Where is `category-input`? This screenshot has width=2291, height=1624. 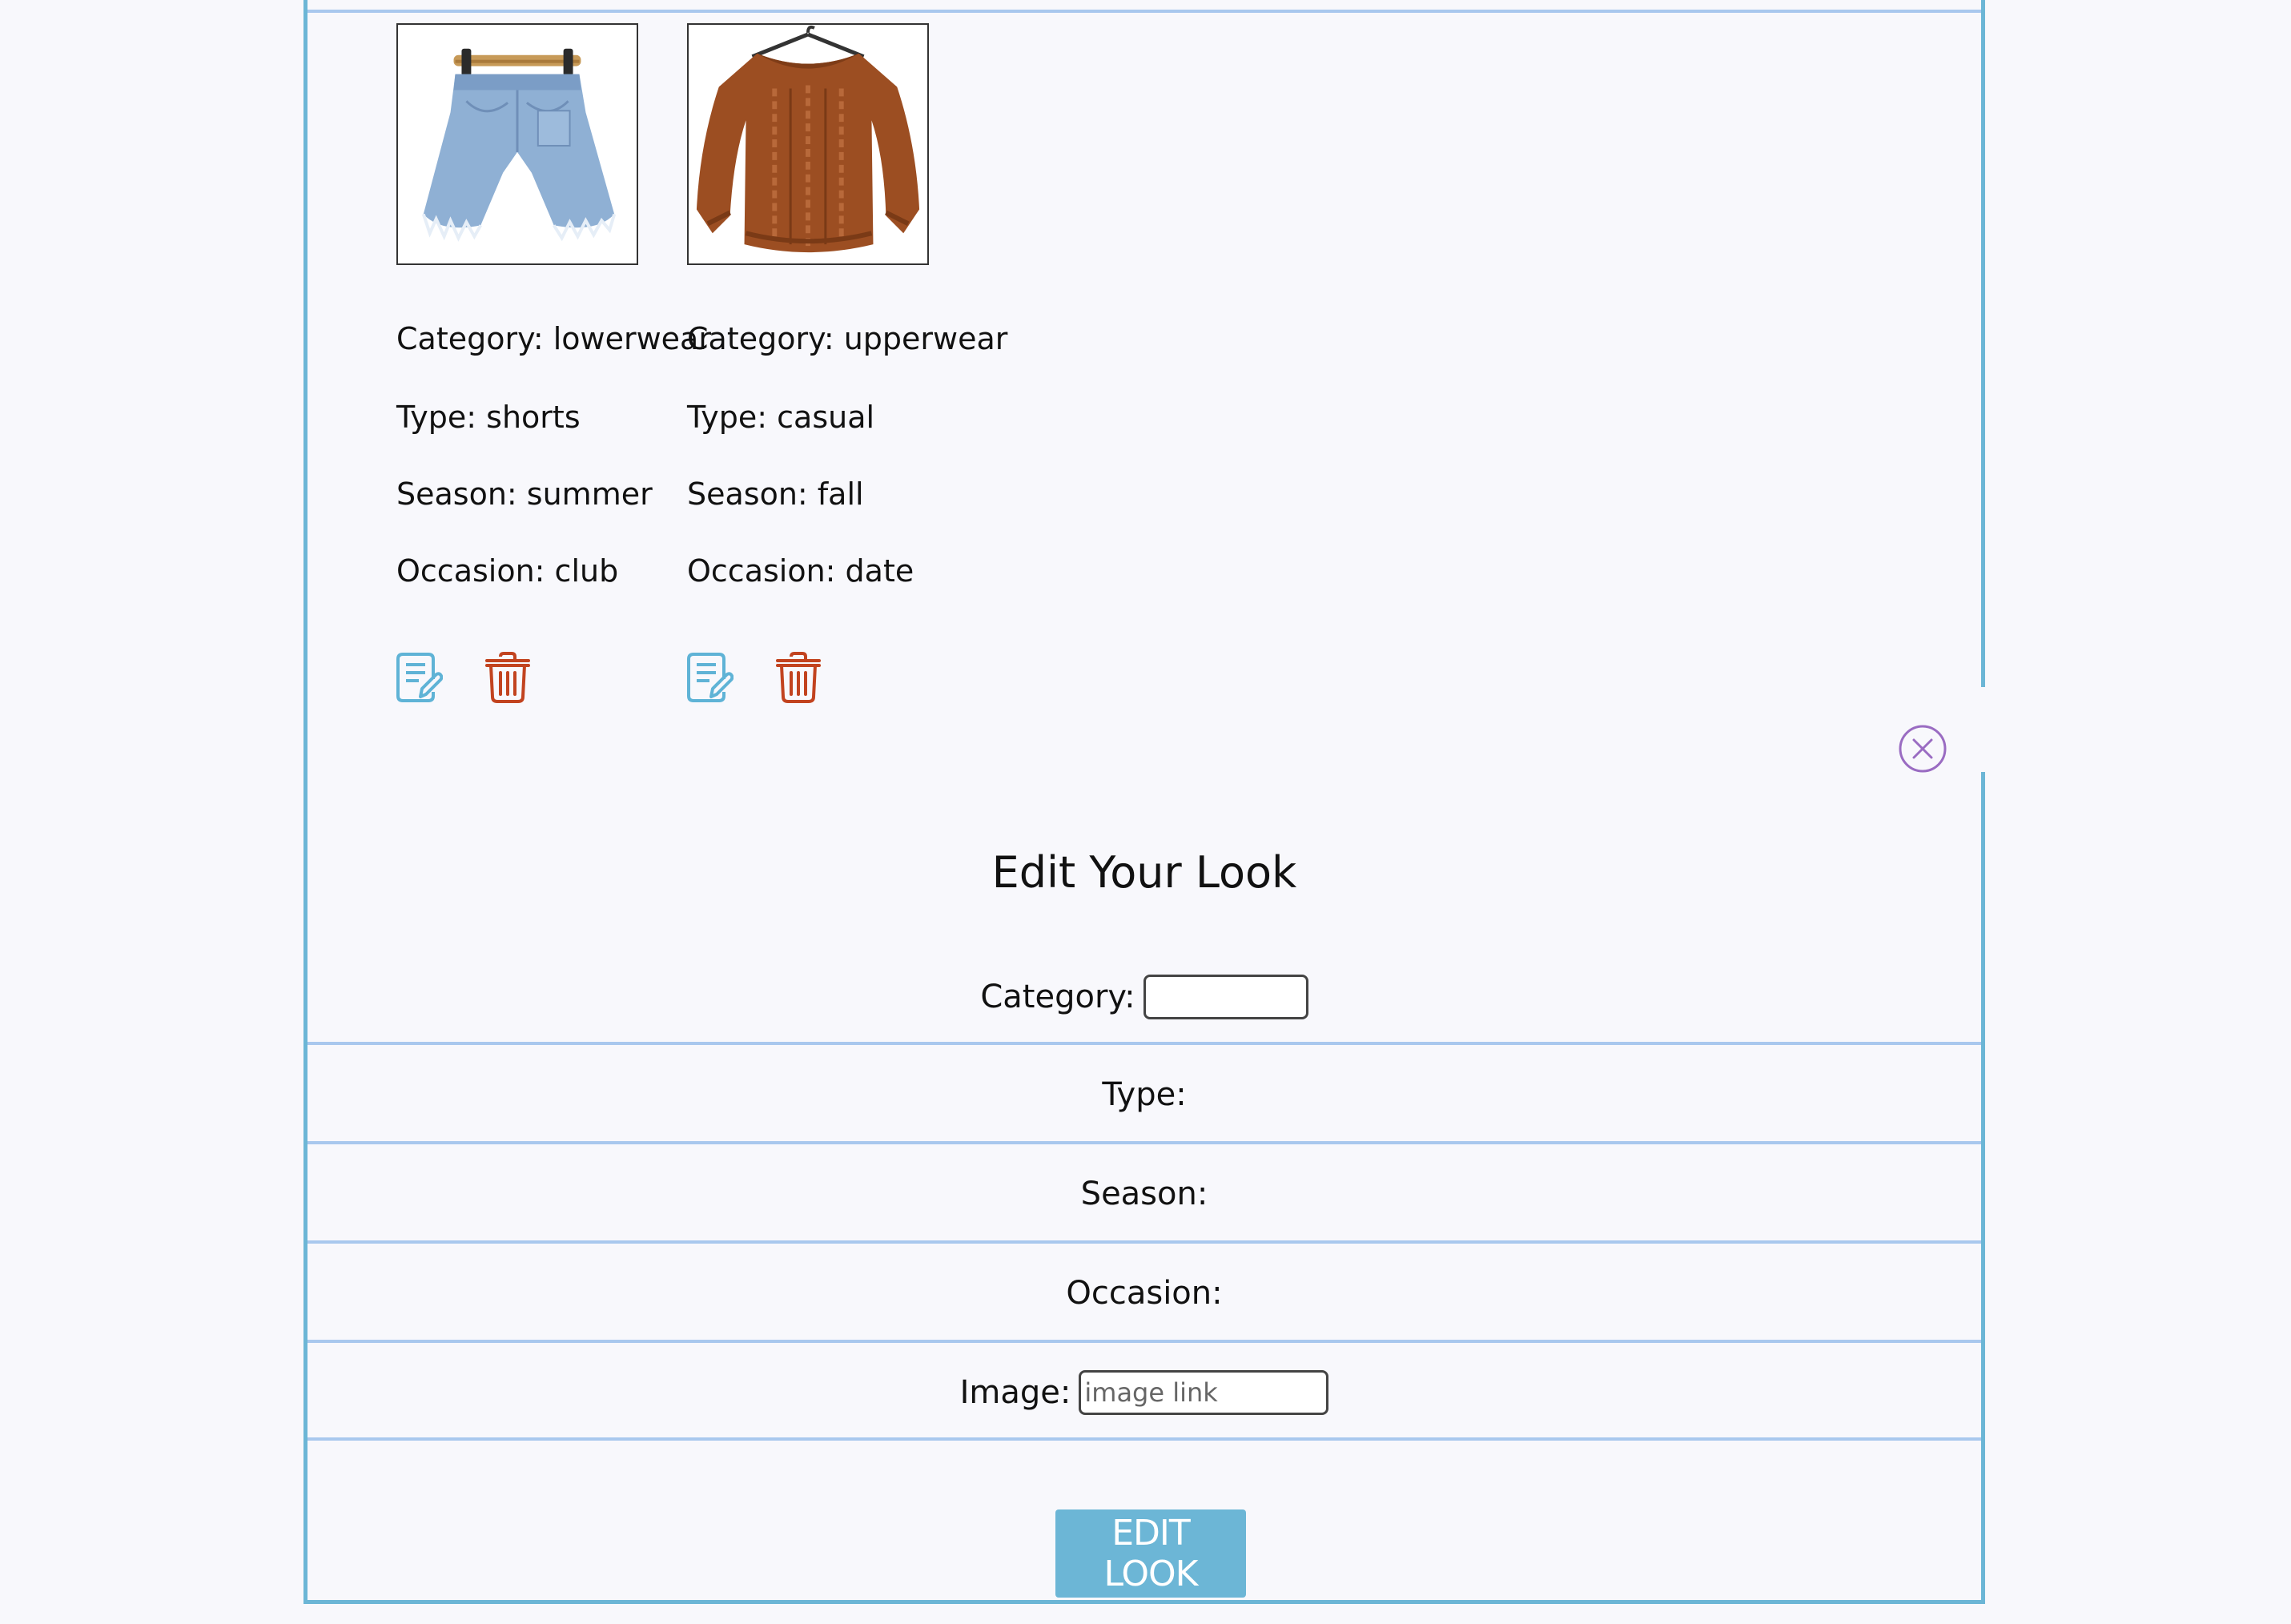
category-input is located at coordinates (1225, 997).